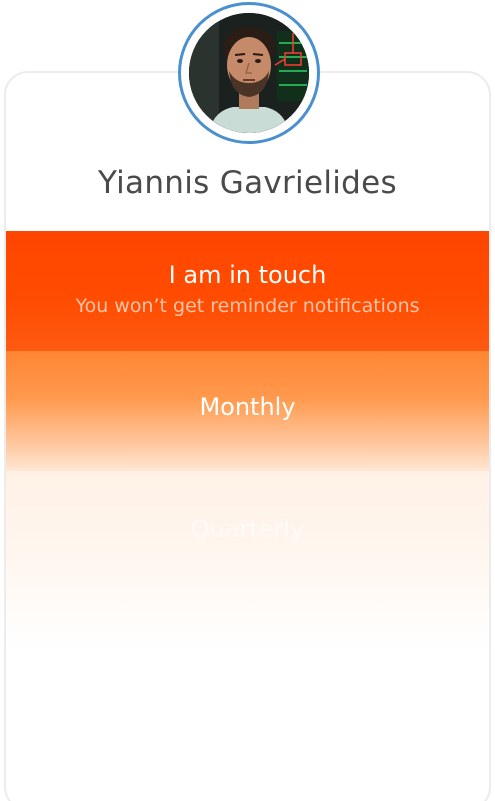 The height and width of the screenshot is (801, 495). Describe the element at coordinates (247, 529) in the screenshot. I see `option-label: Quarterly` at that location.